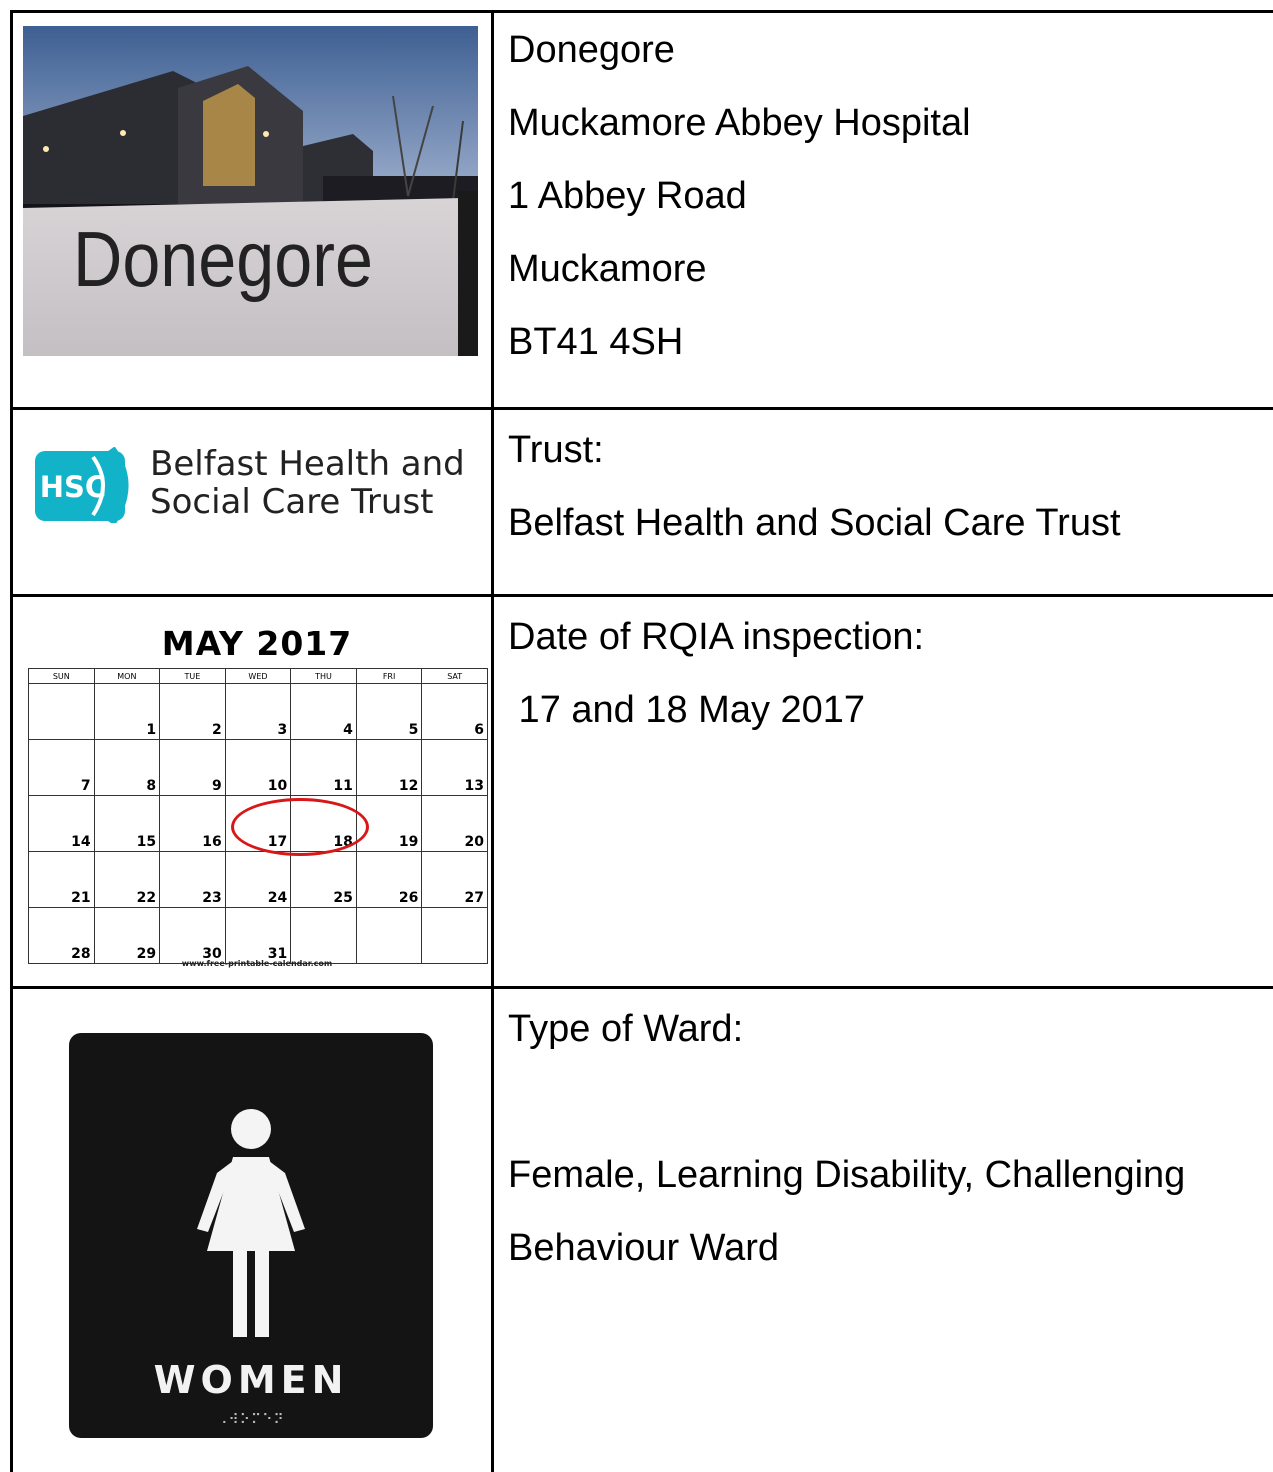 The image size is (1273, 1472). Describe the element at coordinates (389, 767) in the screenshot. I see `calendar-day: 12` at that location.